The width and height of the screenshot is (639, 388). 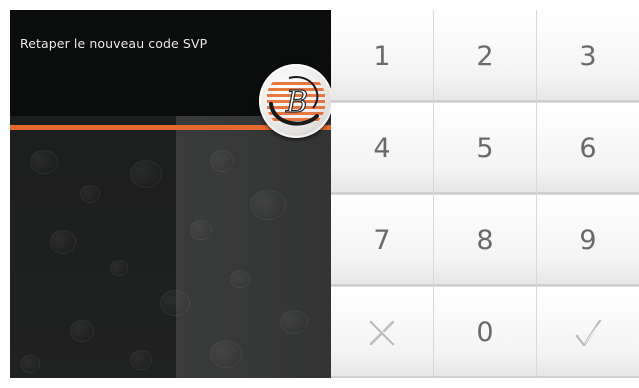 I want to click on key-4: 4, so click(x=382, y=148).